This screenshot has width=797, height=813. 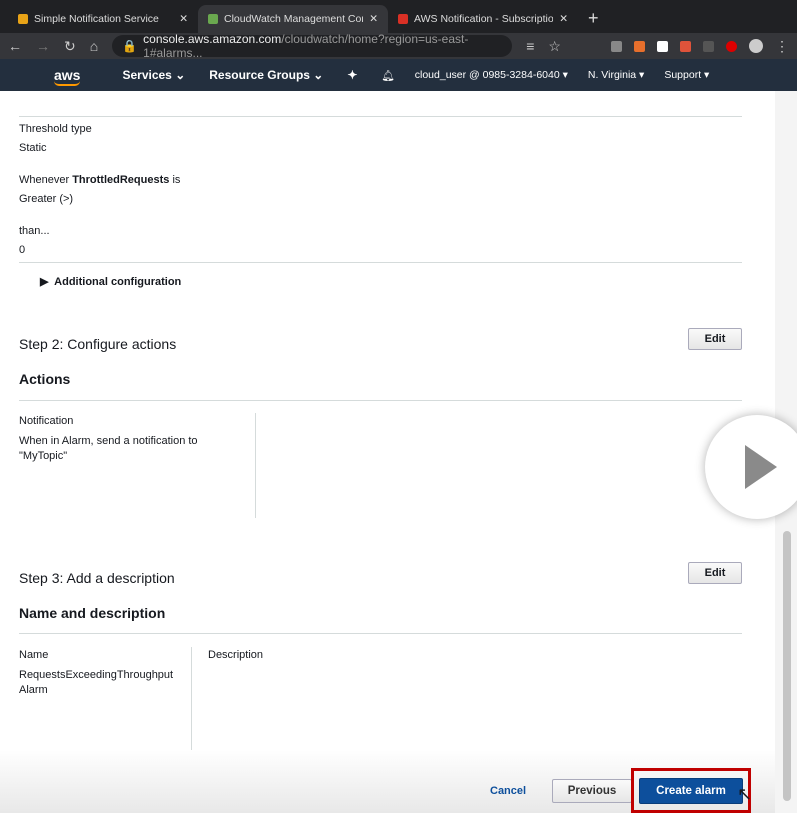 I want to click on reload-icon: ↻, so click(x=70, y=46).